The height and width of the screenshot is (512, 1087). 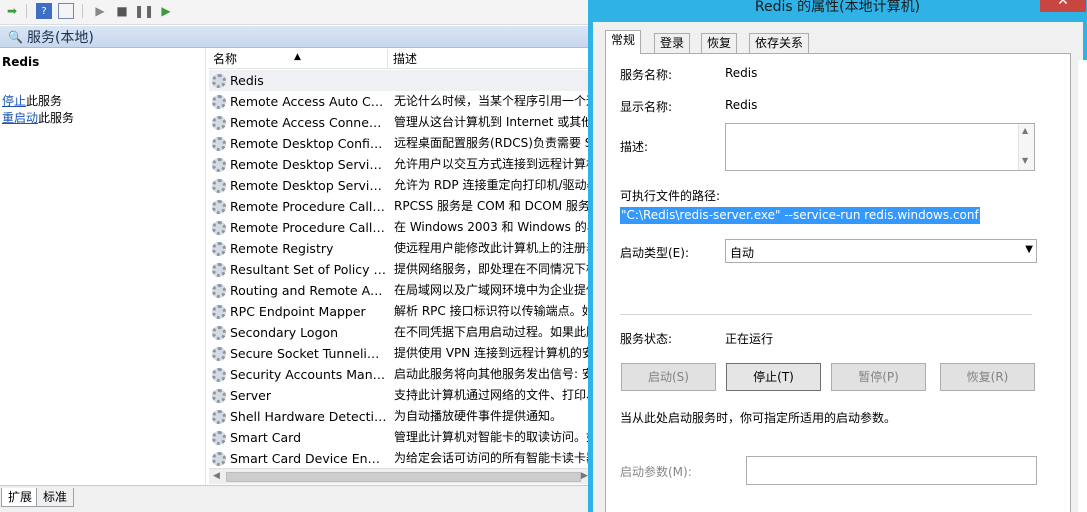 What do you see at coordinates (492, 290) in the screenshot?
I see `service-description-cell: 在局域网以及广域网环境中为企业提供` at bounding box center [492, 290].